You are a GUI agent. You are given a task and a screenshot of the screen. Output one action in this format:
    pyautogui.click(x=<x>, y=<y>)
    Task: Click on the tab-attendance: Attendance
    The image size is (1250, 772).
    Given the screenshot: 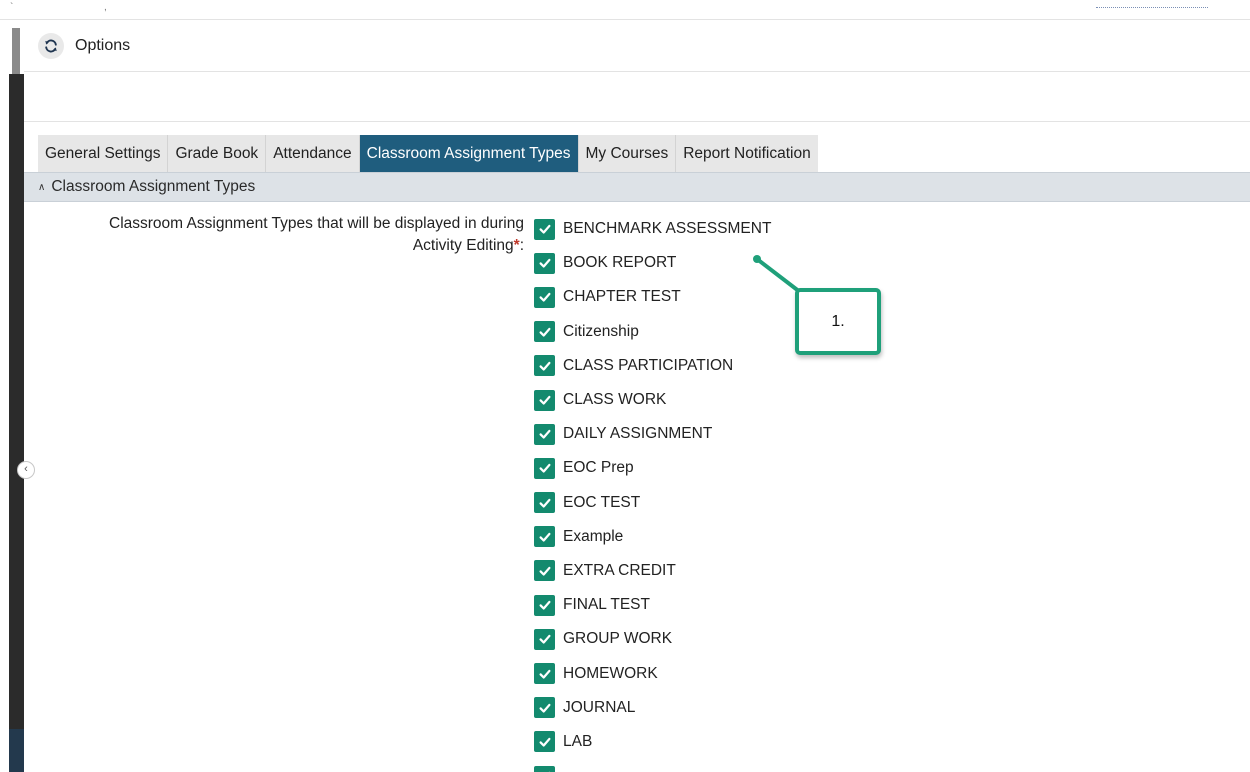 What is the action you would take?
    pyautogui.click(x=313, y=153)
    